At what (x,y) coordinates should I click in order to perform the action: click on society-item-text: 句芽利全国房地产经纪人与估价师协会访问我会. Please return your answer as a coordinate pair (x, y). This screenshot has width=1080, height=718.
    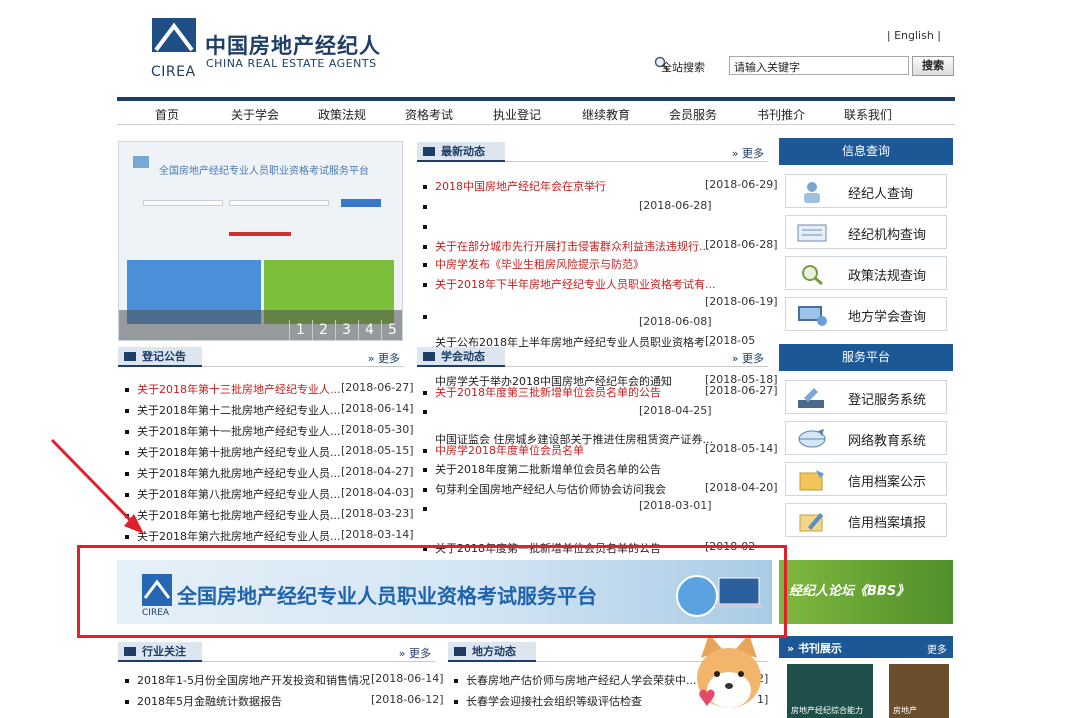
    Looking at the image, I should click on (550, 489).